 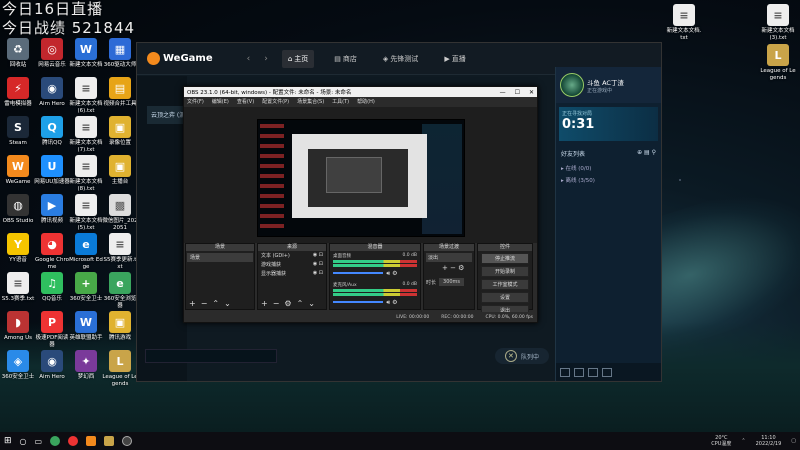 I want to click on control-button: 停止推流, so click(x=505, y=258).